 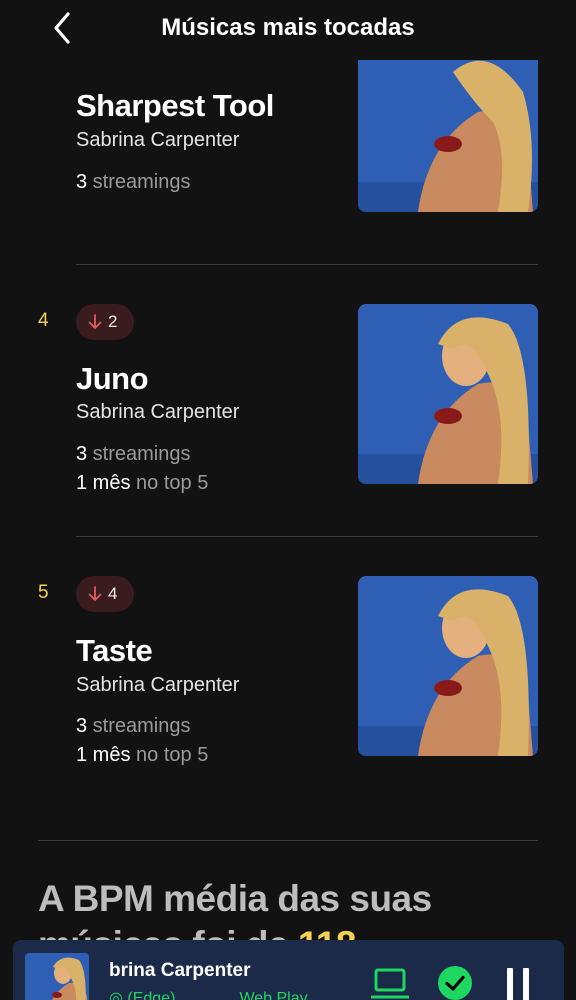 I want to click on bpm-heading-line1: A BPM média das suas, so click(x=235, y=898).